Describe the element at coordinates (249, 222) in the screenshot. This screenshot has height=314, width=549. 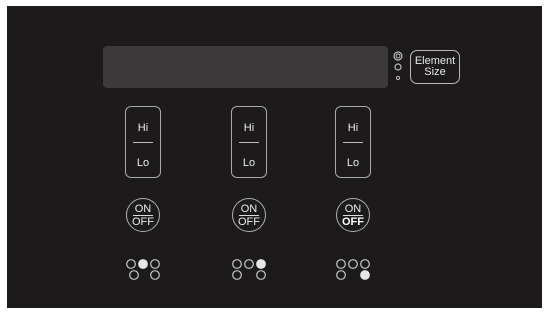
I see `burner-2-off-label: OFF` at that location.